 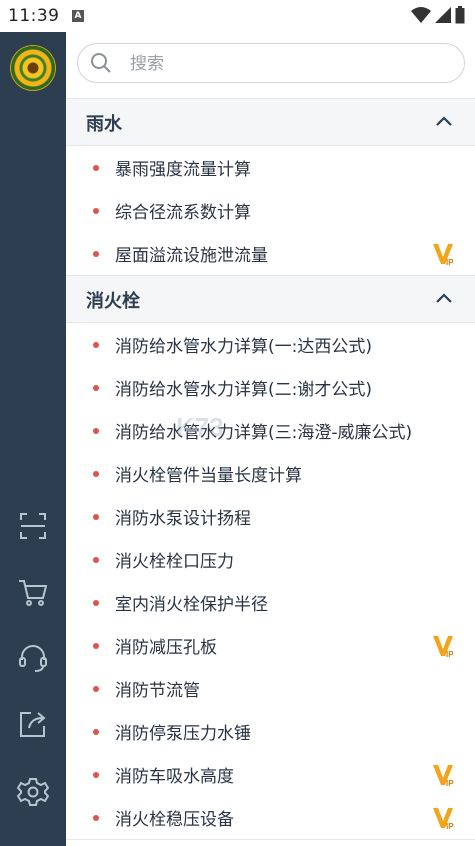 What do you see at coordinates (270, 602) in the screenshot?
I see `list-item: 室内消火栓保护半径` at bounding box center [270, 602].